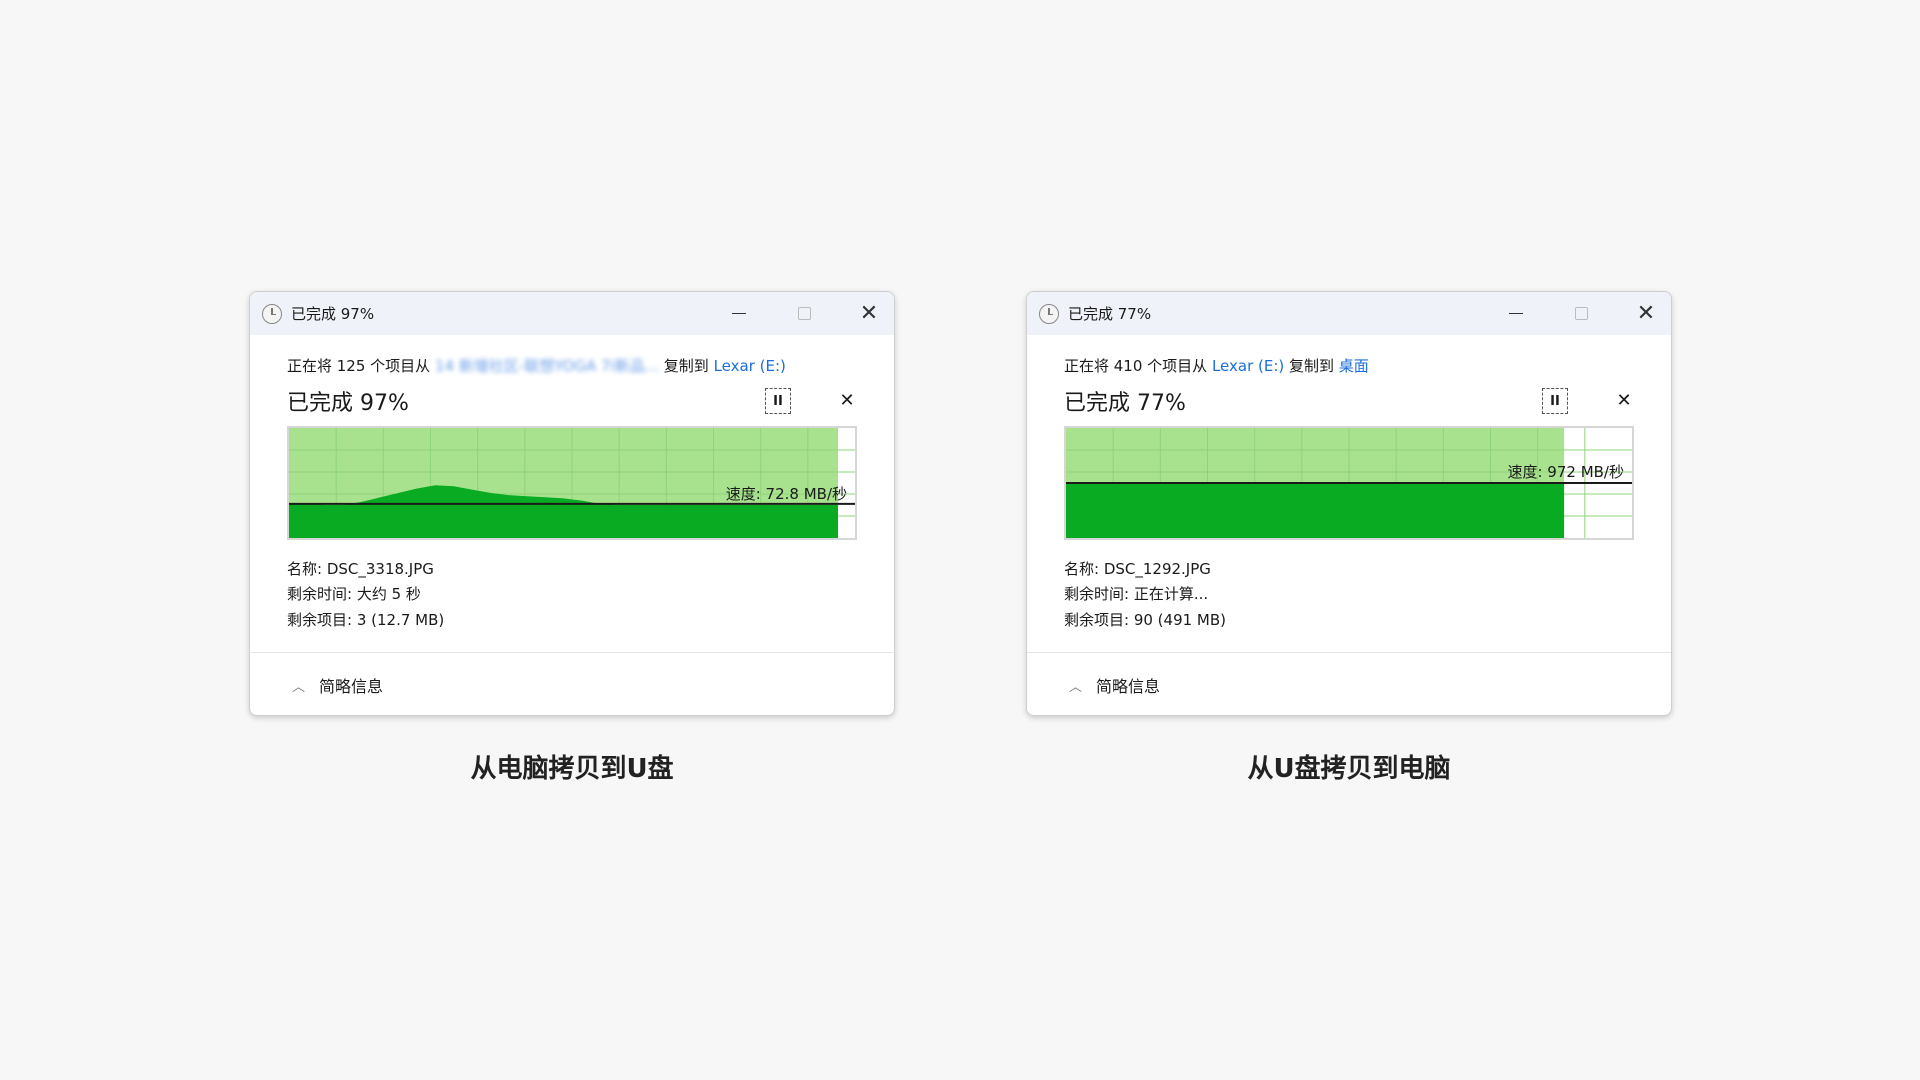 This screenshot has width=1920, height=1080. What do you see at coordinates (1354, 366) in the screenshot?
I see `destination-link: 桌面` at bounding box center [1354, 366].